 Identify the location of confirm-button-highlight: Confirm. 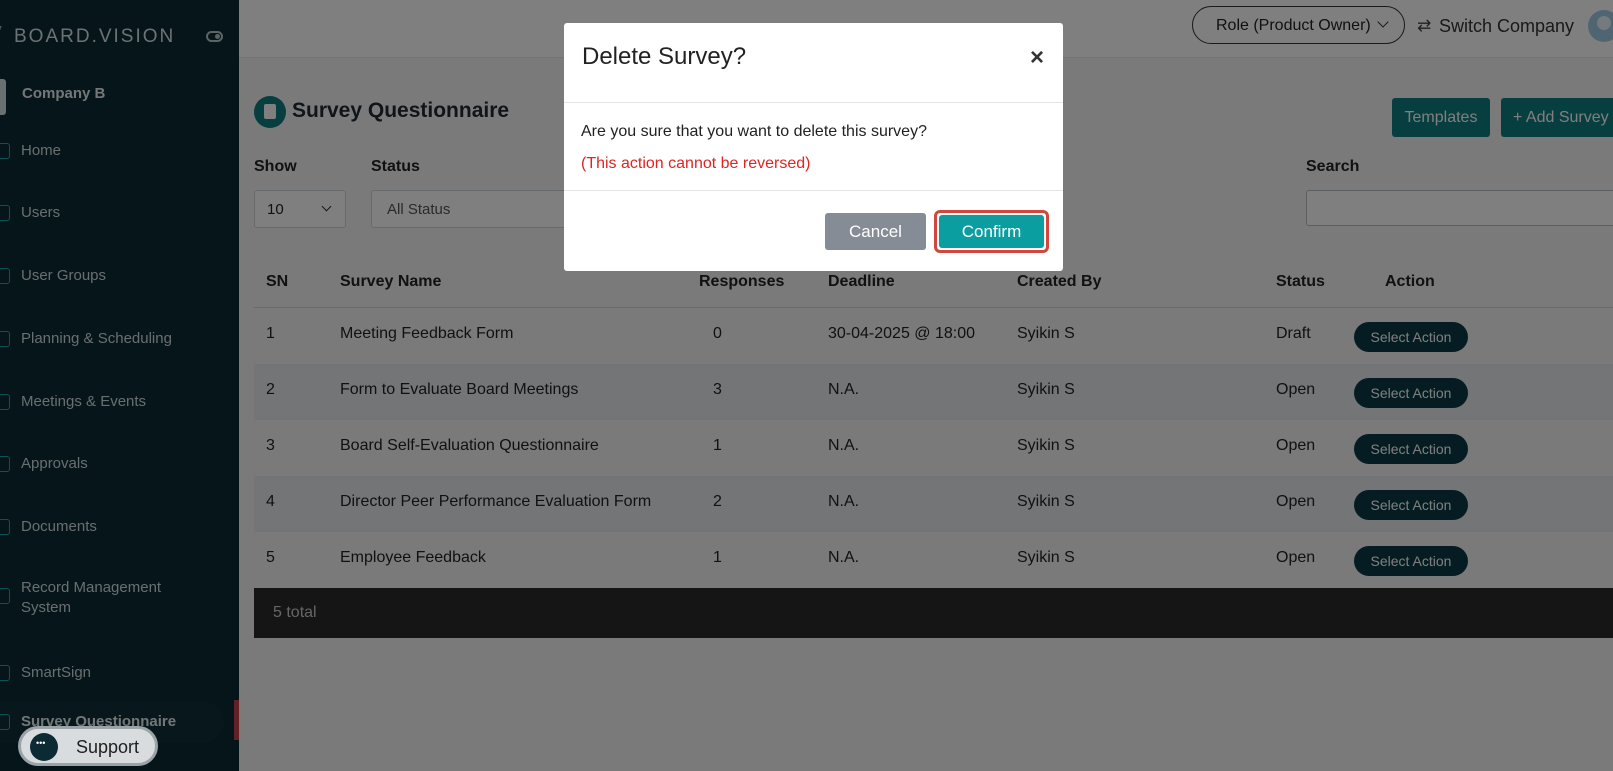
(991, 231).